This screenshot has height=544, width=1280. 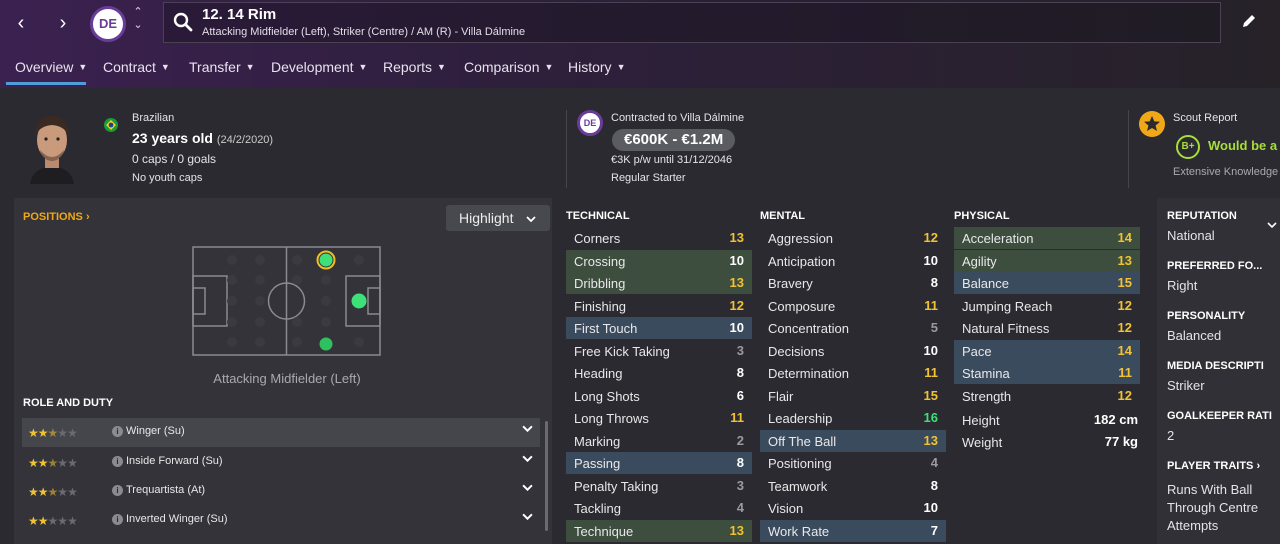 I want to click on attribute-name: Aggression, so click(x=801, y=238).